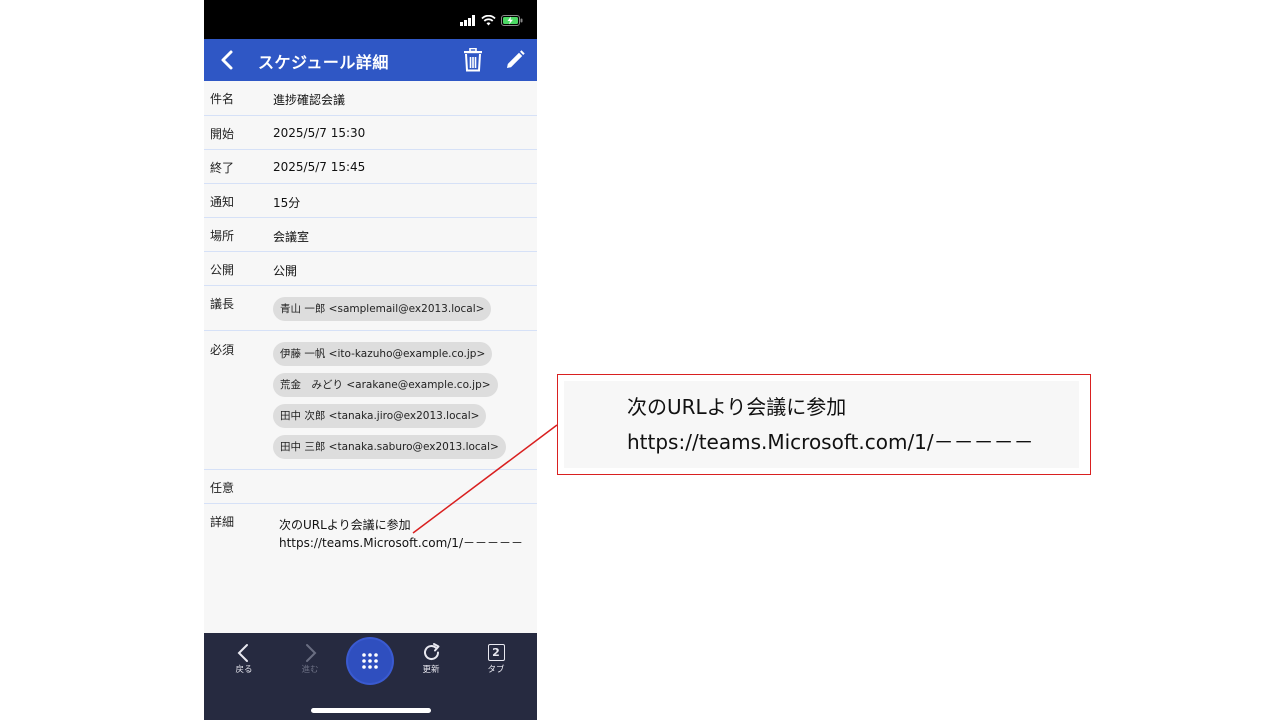  What do you see at coordinates (291, 236) in the screenshot?
I see `field-value: 会議室` at bounding box center [291, 236].